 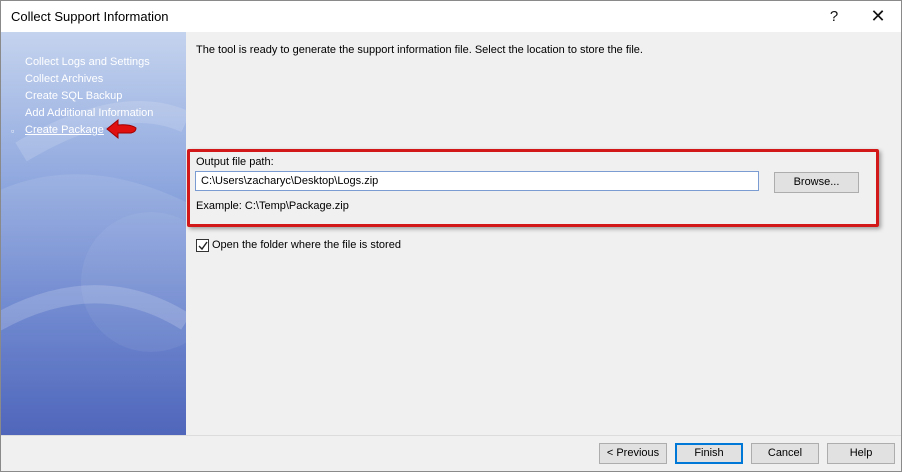 What do you see at coordinates (89, 79) in the screenshot?
I see `step-collect-archives: Collect Archives` at bounding box center [89, 79].